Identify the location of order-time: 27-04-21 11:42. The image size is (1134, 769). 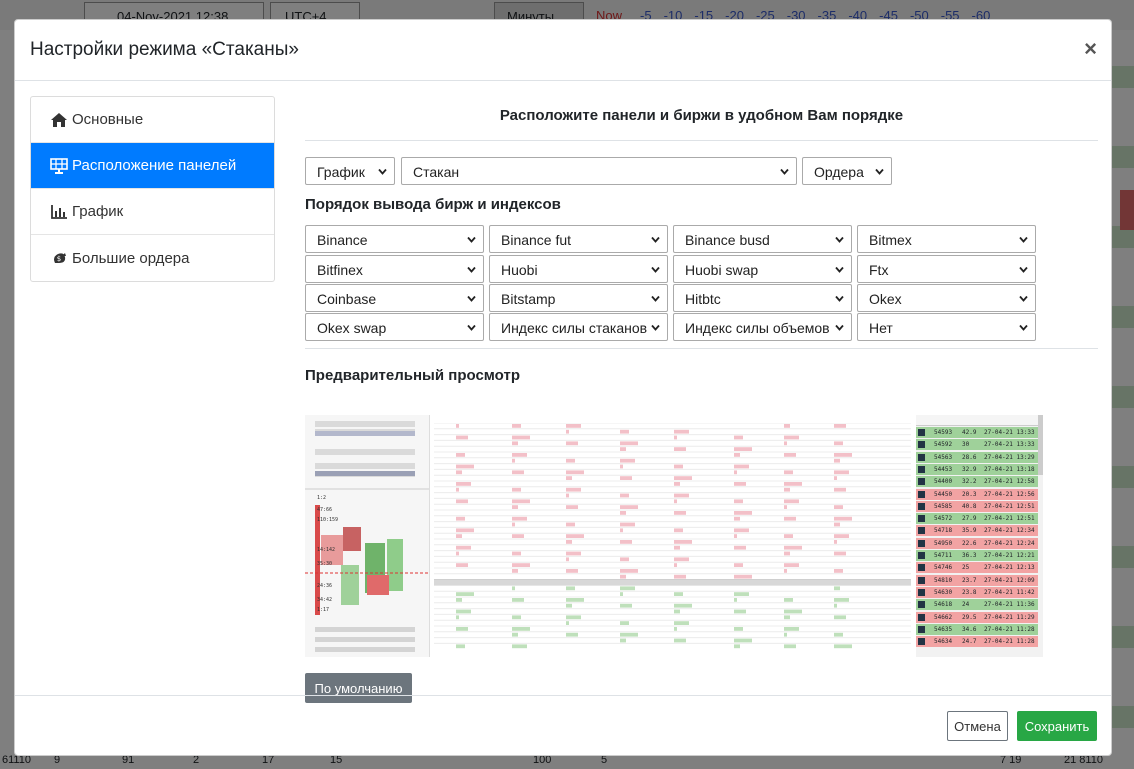
(1009, 592).